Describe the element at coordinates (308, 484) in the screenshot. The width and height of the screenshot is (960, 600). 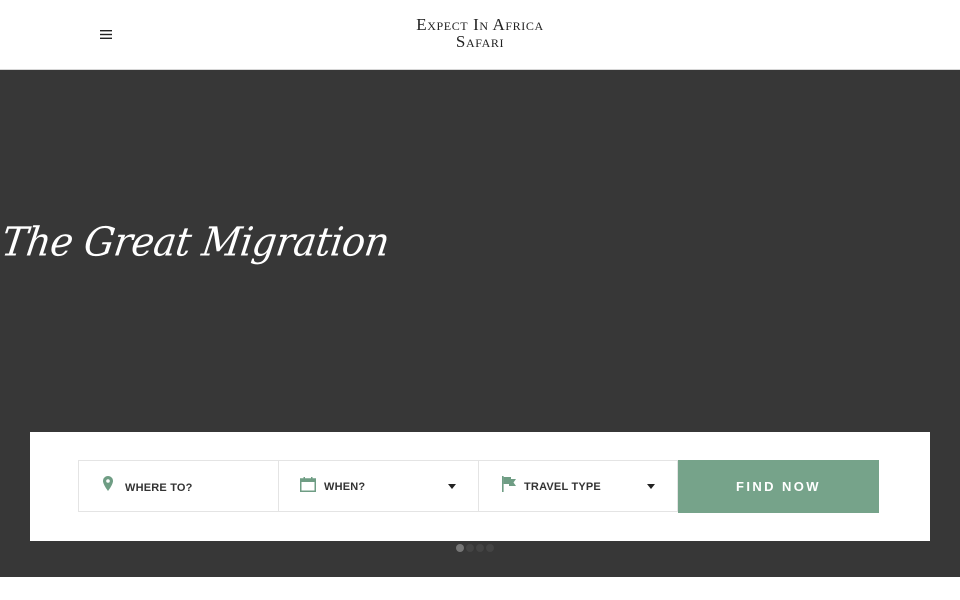
I see `calendar-icon` at that location.